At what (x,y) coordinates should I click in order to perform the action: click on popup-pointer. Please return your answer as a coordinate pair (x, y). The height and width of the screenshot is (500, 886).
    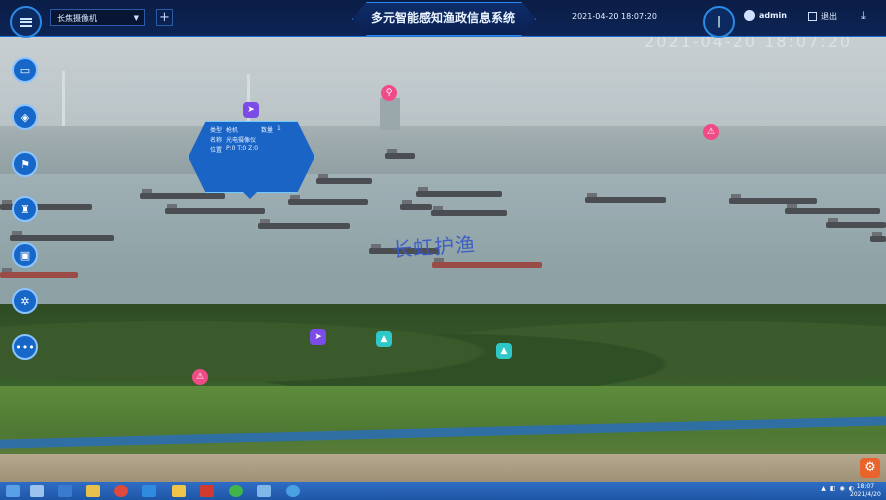
    Looking at the image, I should click on (250, 194).